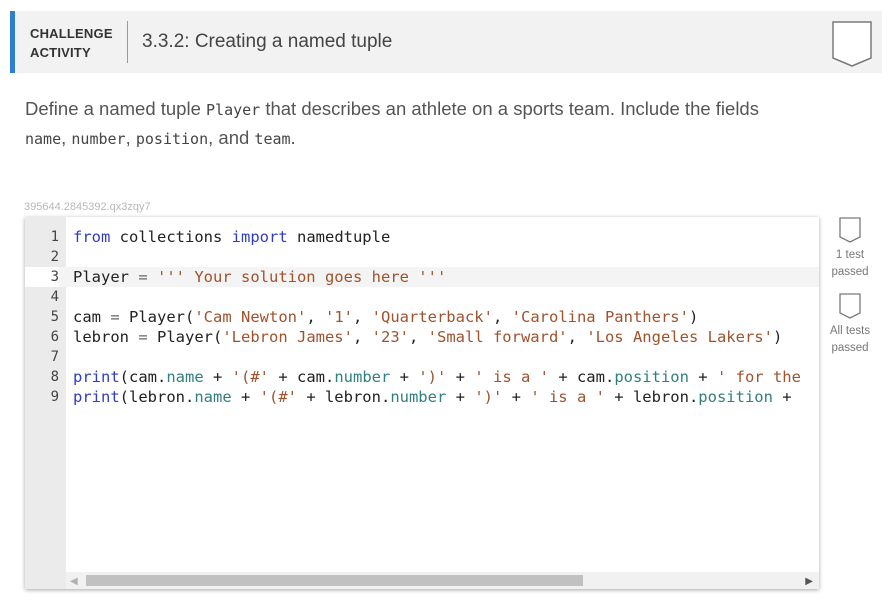 The height and width of the screenshot is (606, 895). I want to click on line-number: 8, so click(54, 377).